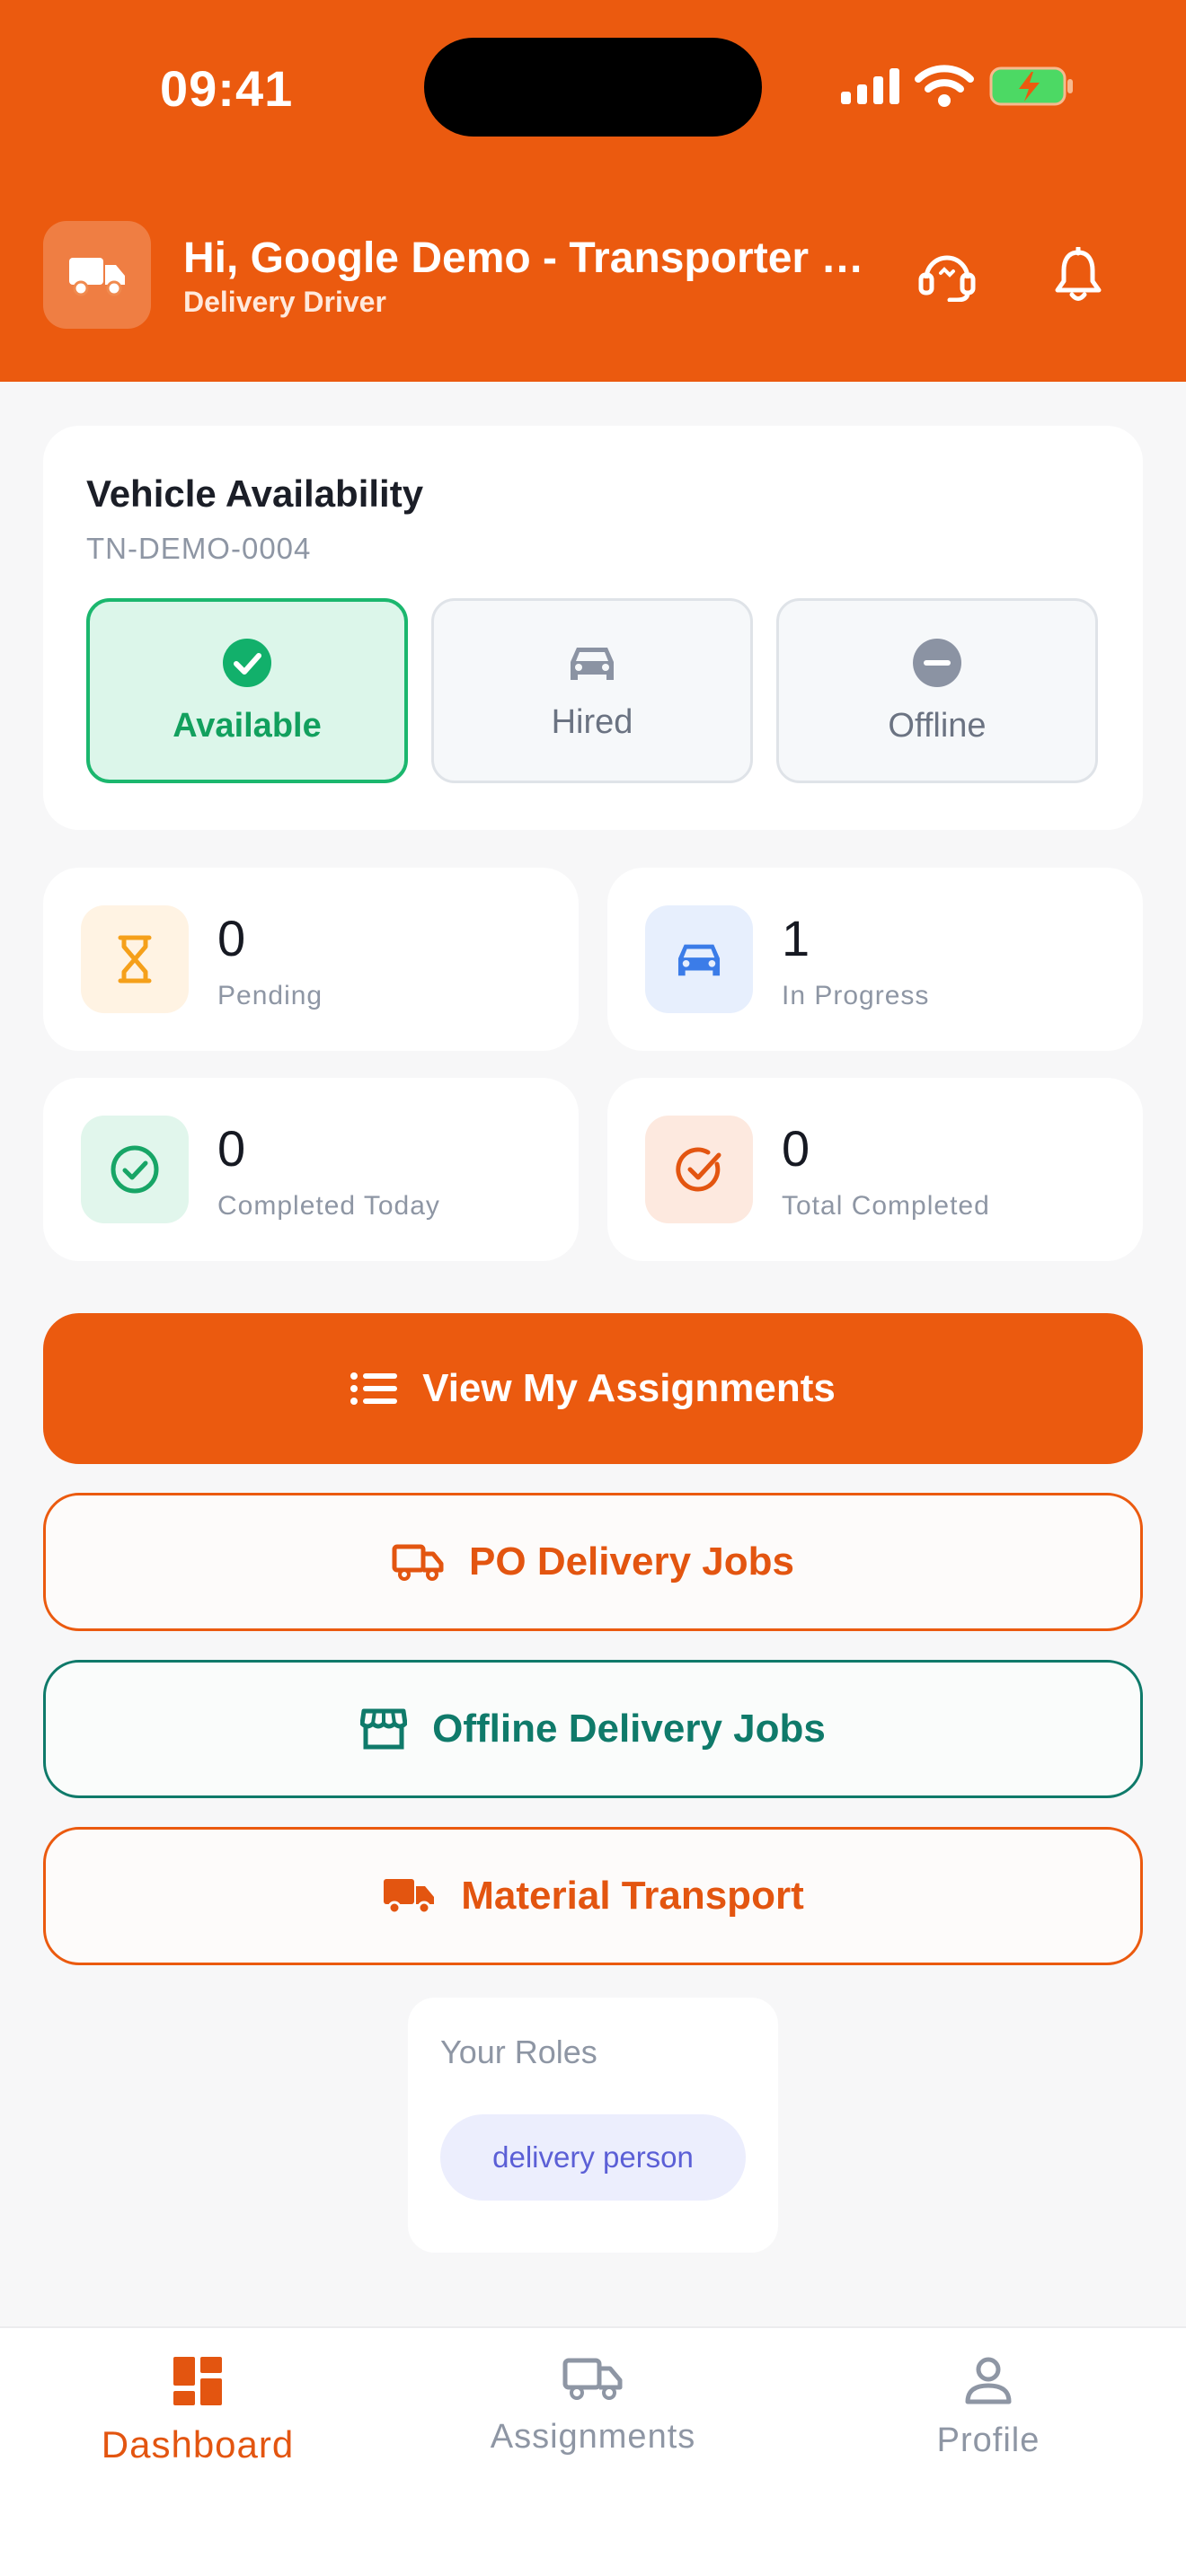  Describe the element at coordinates (374, 1388) in the screenshot. I see `list-icon` at that location.